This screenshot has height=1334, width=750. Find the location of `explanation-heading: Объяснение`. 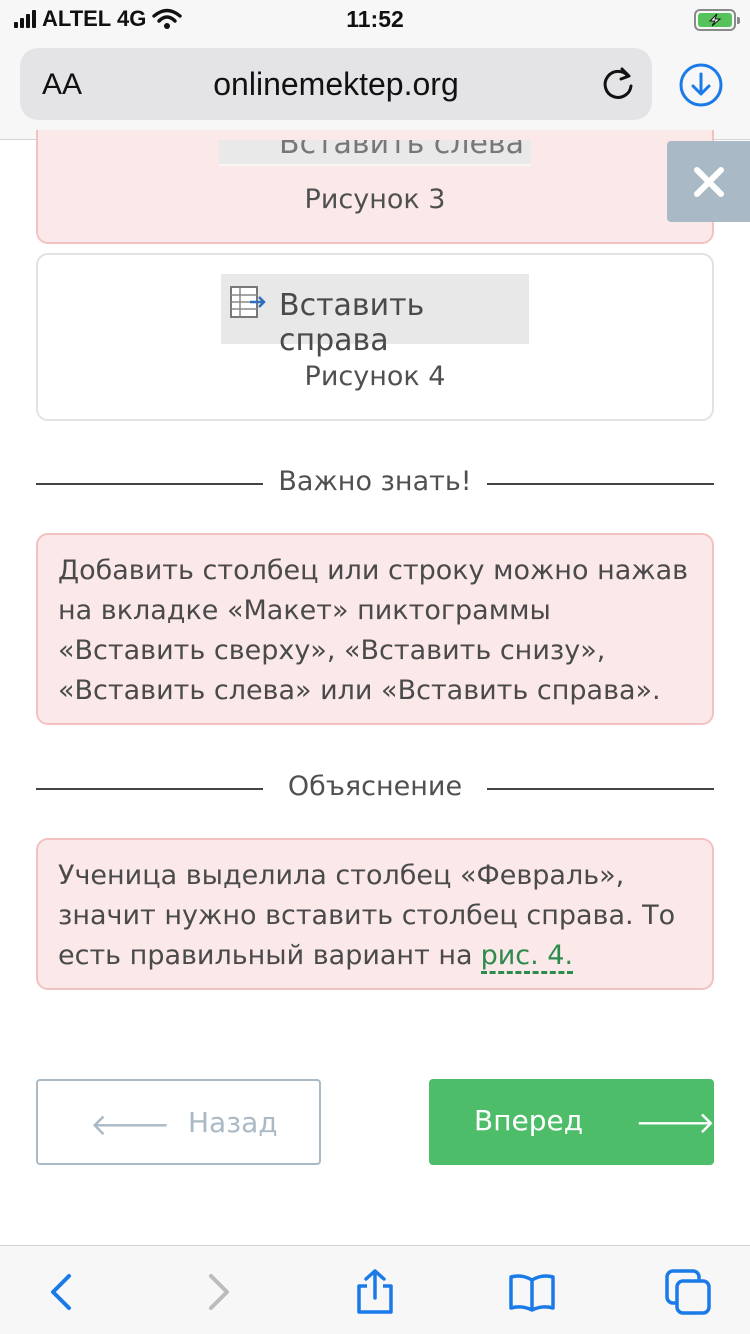

explanation-heading: Объяснение is located at coordinates (375, 786).